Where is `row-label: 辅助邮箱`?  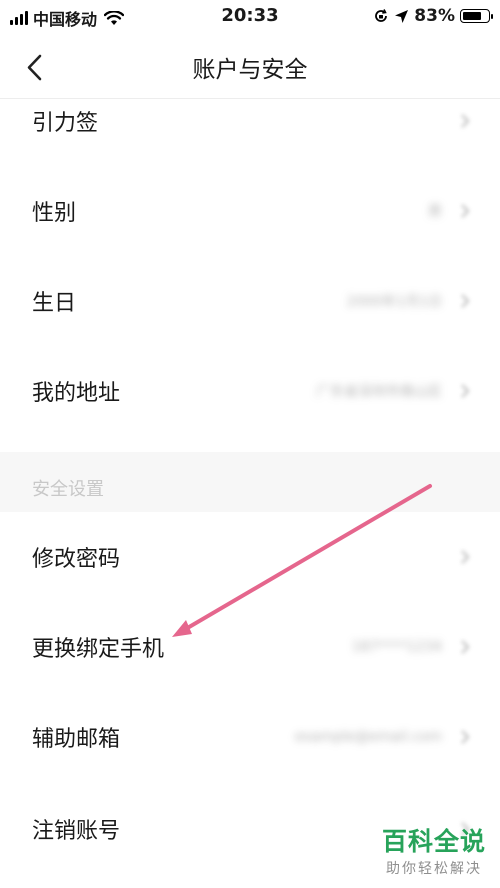
row-label: 辅助邮箱 is located at coordinates (76, 739).